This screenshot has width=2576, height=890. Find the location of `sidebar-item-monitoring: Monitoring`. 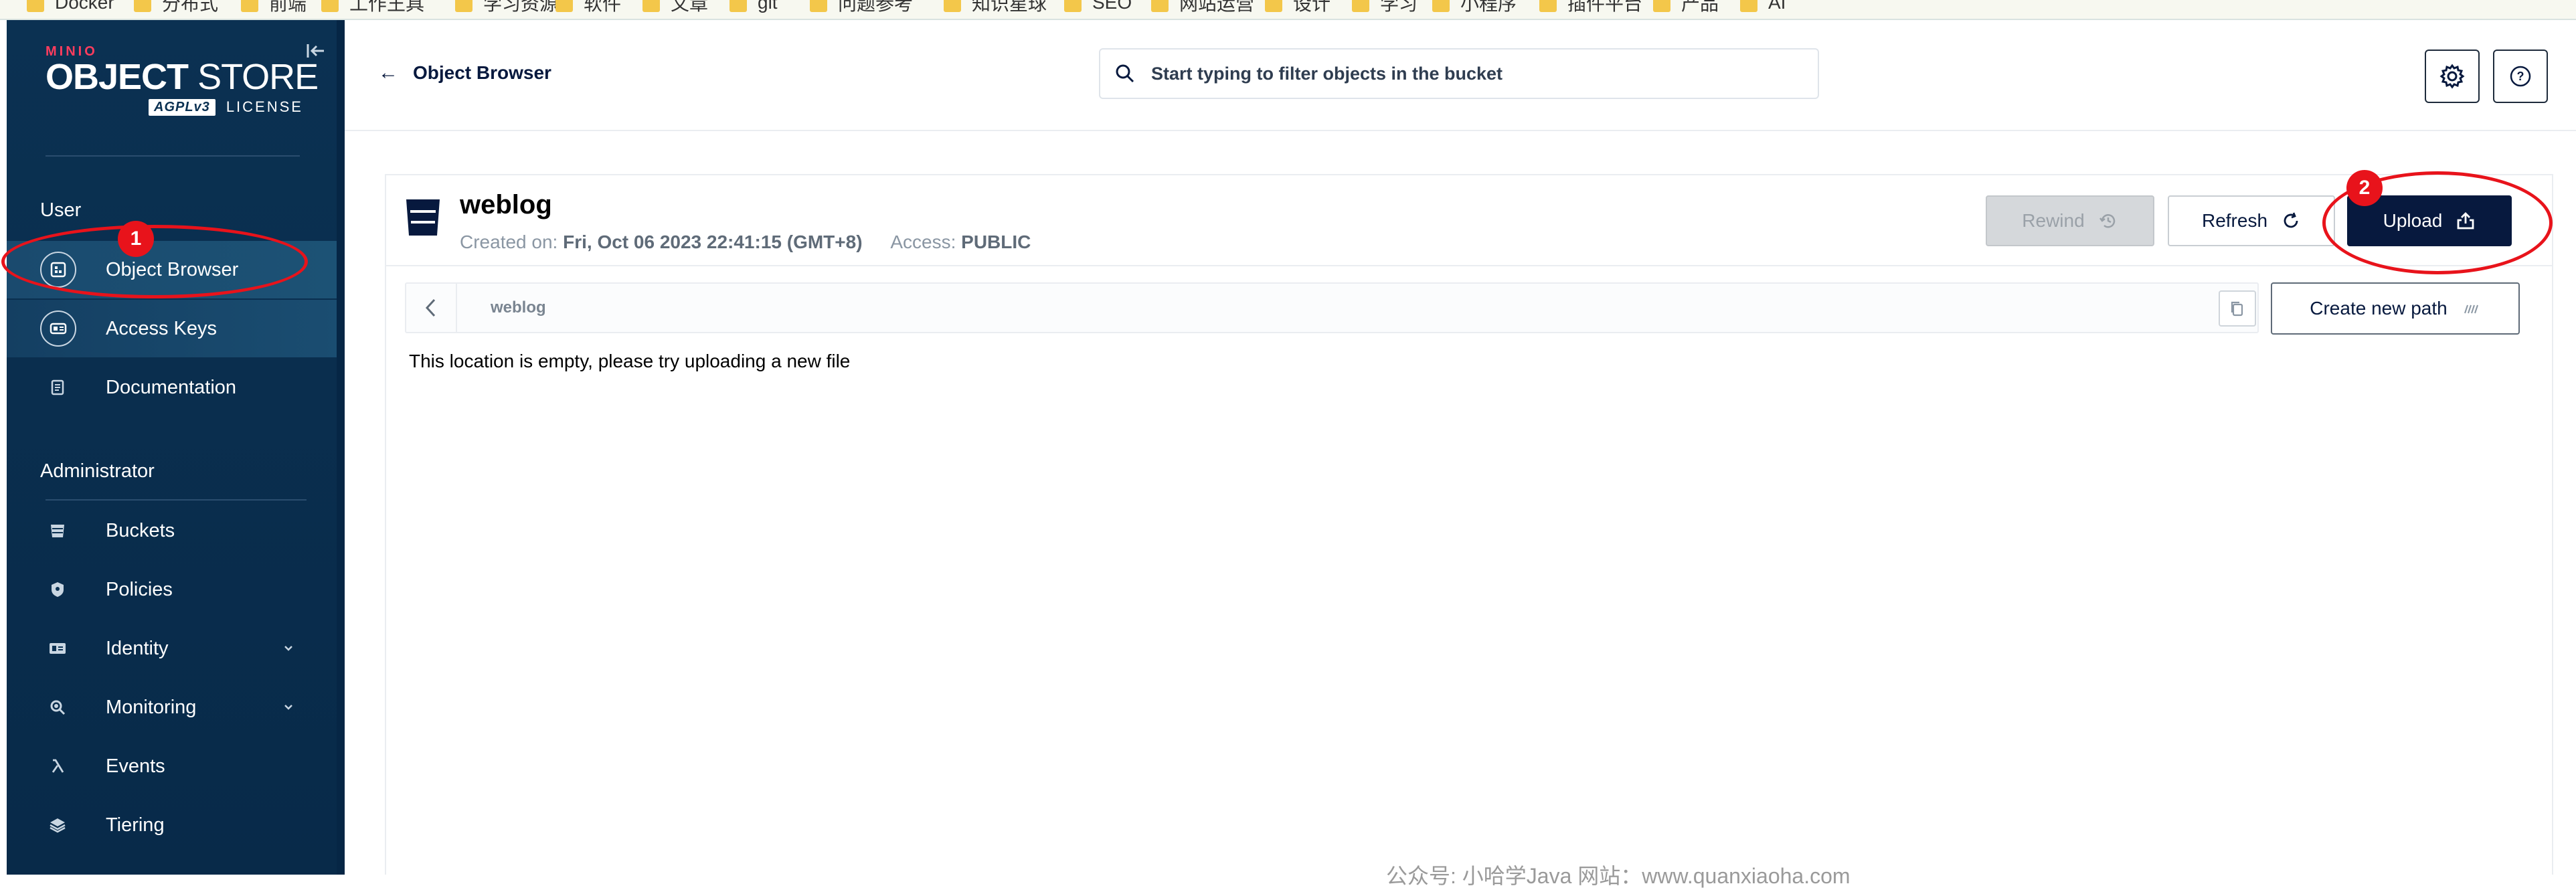

sidebar-item-monitoring: Monitoring is located at coordinates (172, 707).